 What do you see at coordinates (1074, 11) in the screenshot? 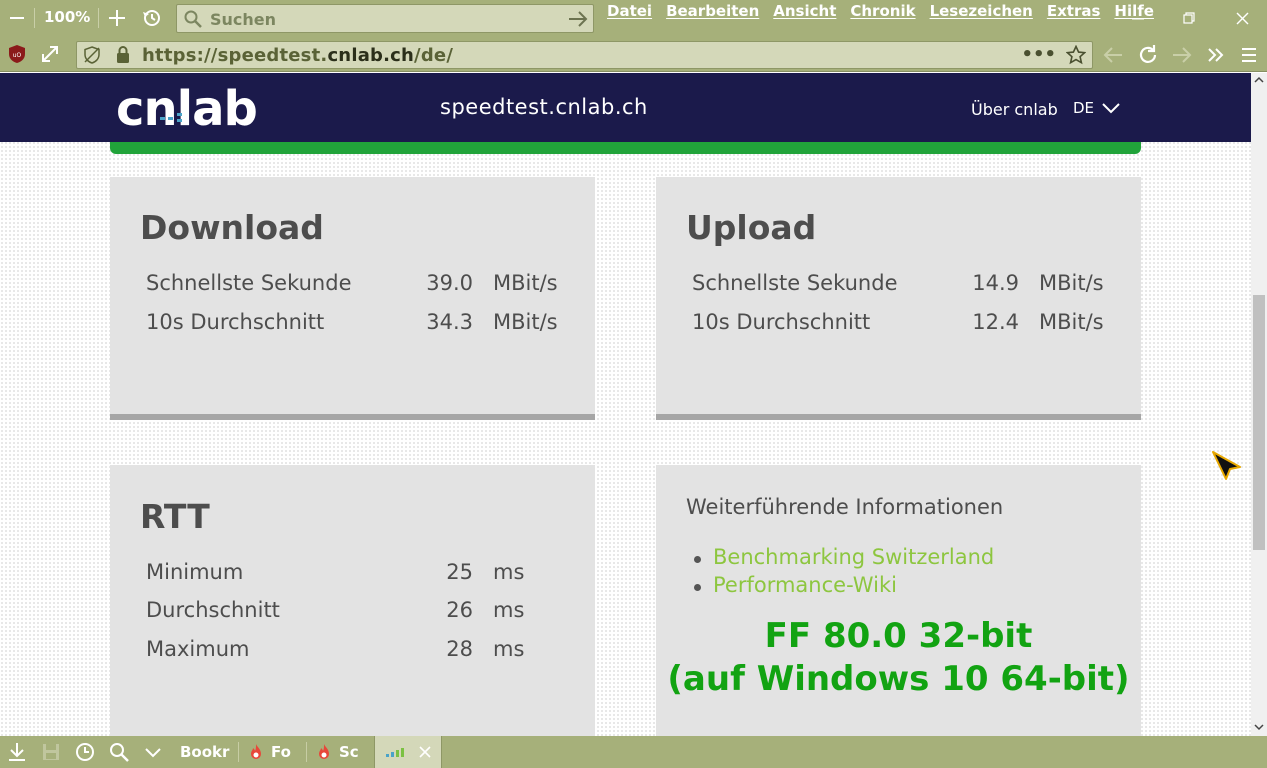
I see `menu-extras: Extras` at bounding box center [1074, 11].